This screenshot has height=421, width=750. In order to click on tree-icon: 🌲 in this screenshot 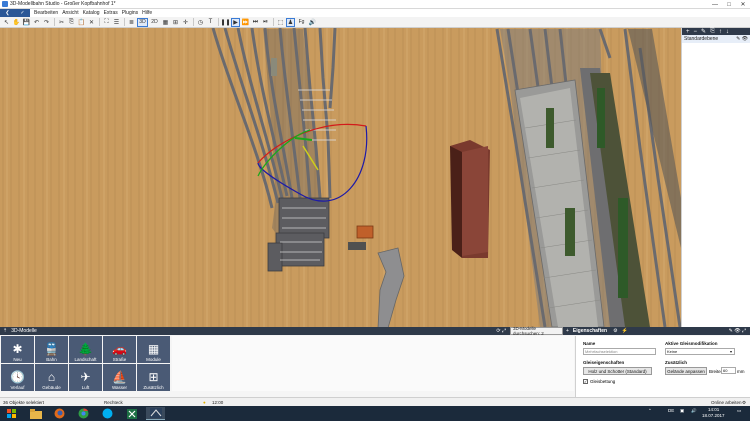, I will do `click(85, 349)`.